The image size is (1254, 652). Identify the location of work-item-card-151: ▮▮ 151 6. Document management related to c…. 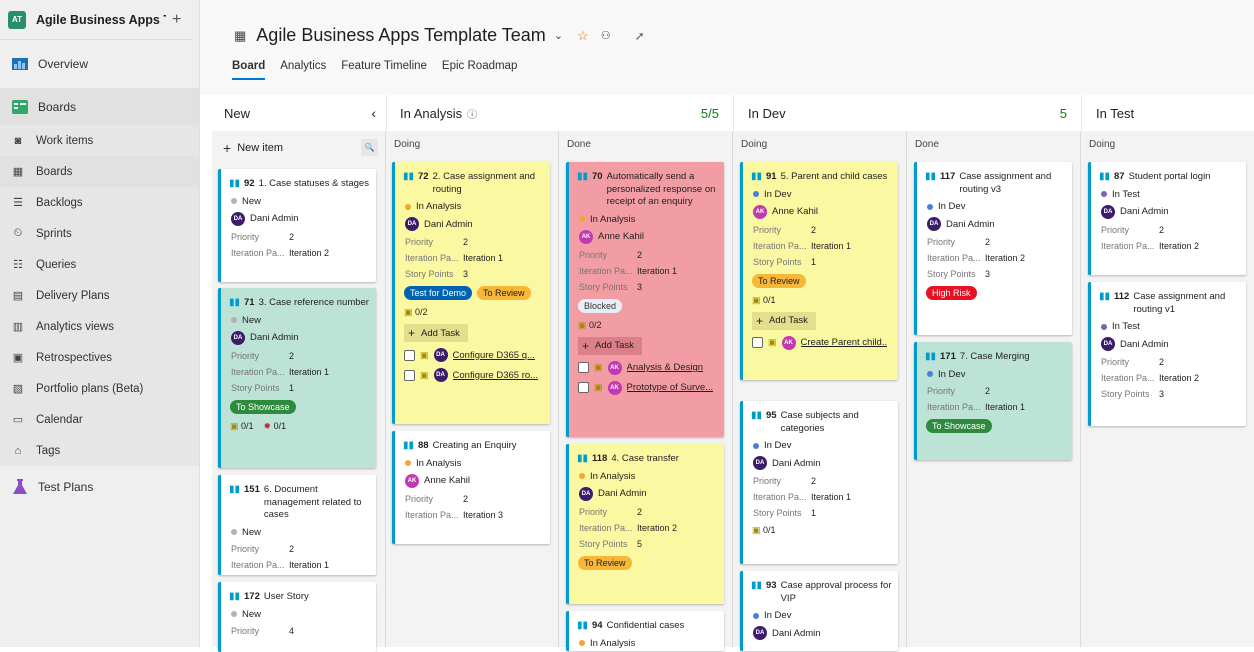
(297, 525).